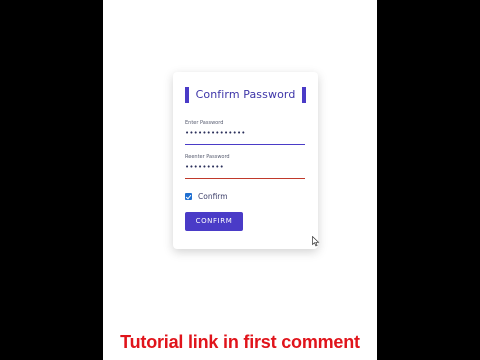 The width and height of the screenshot is (480, 360). What do you see at coordinates (214, 221) in the screenshot?
I see `confirm-button: CONFIRM` at bounding box center [214, 221].